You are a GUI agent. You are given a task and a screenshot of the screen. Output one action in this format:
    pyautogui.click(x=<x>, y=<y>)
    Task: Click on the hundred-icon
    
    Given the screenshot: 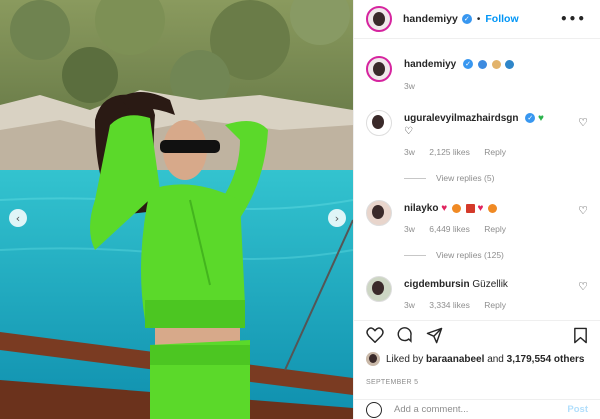 What is the action you would take?
    pyautogui.click(x=470, y=208)
    